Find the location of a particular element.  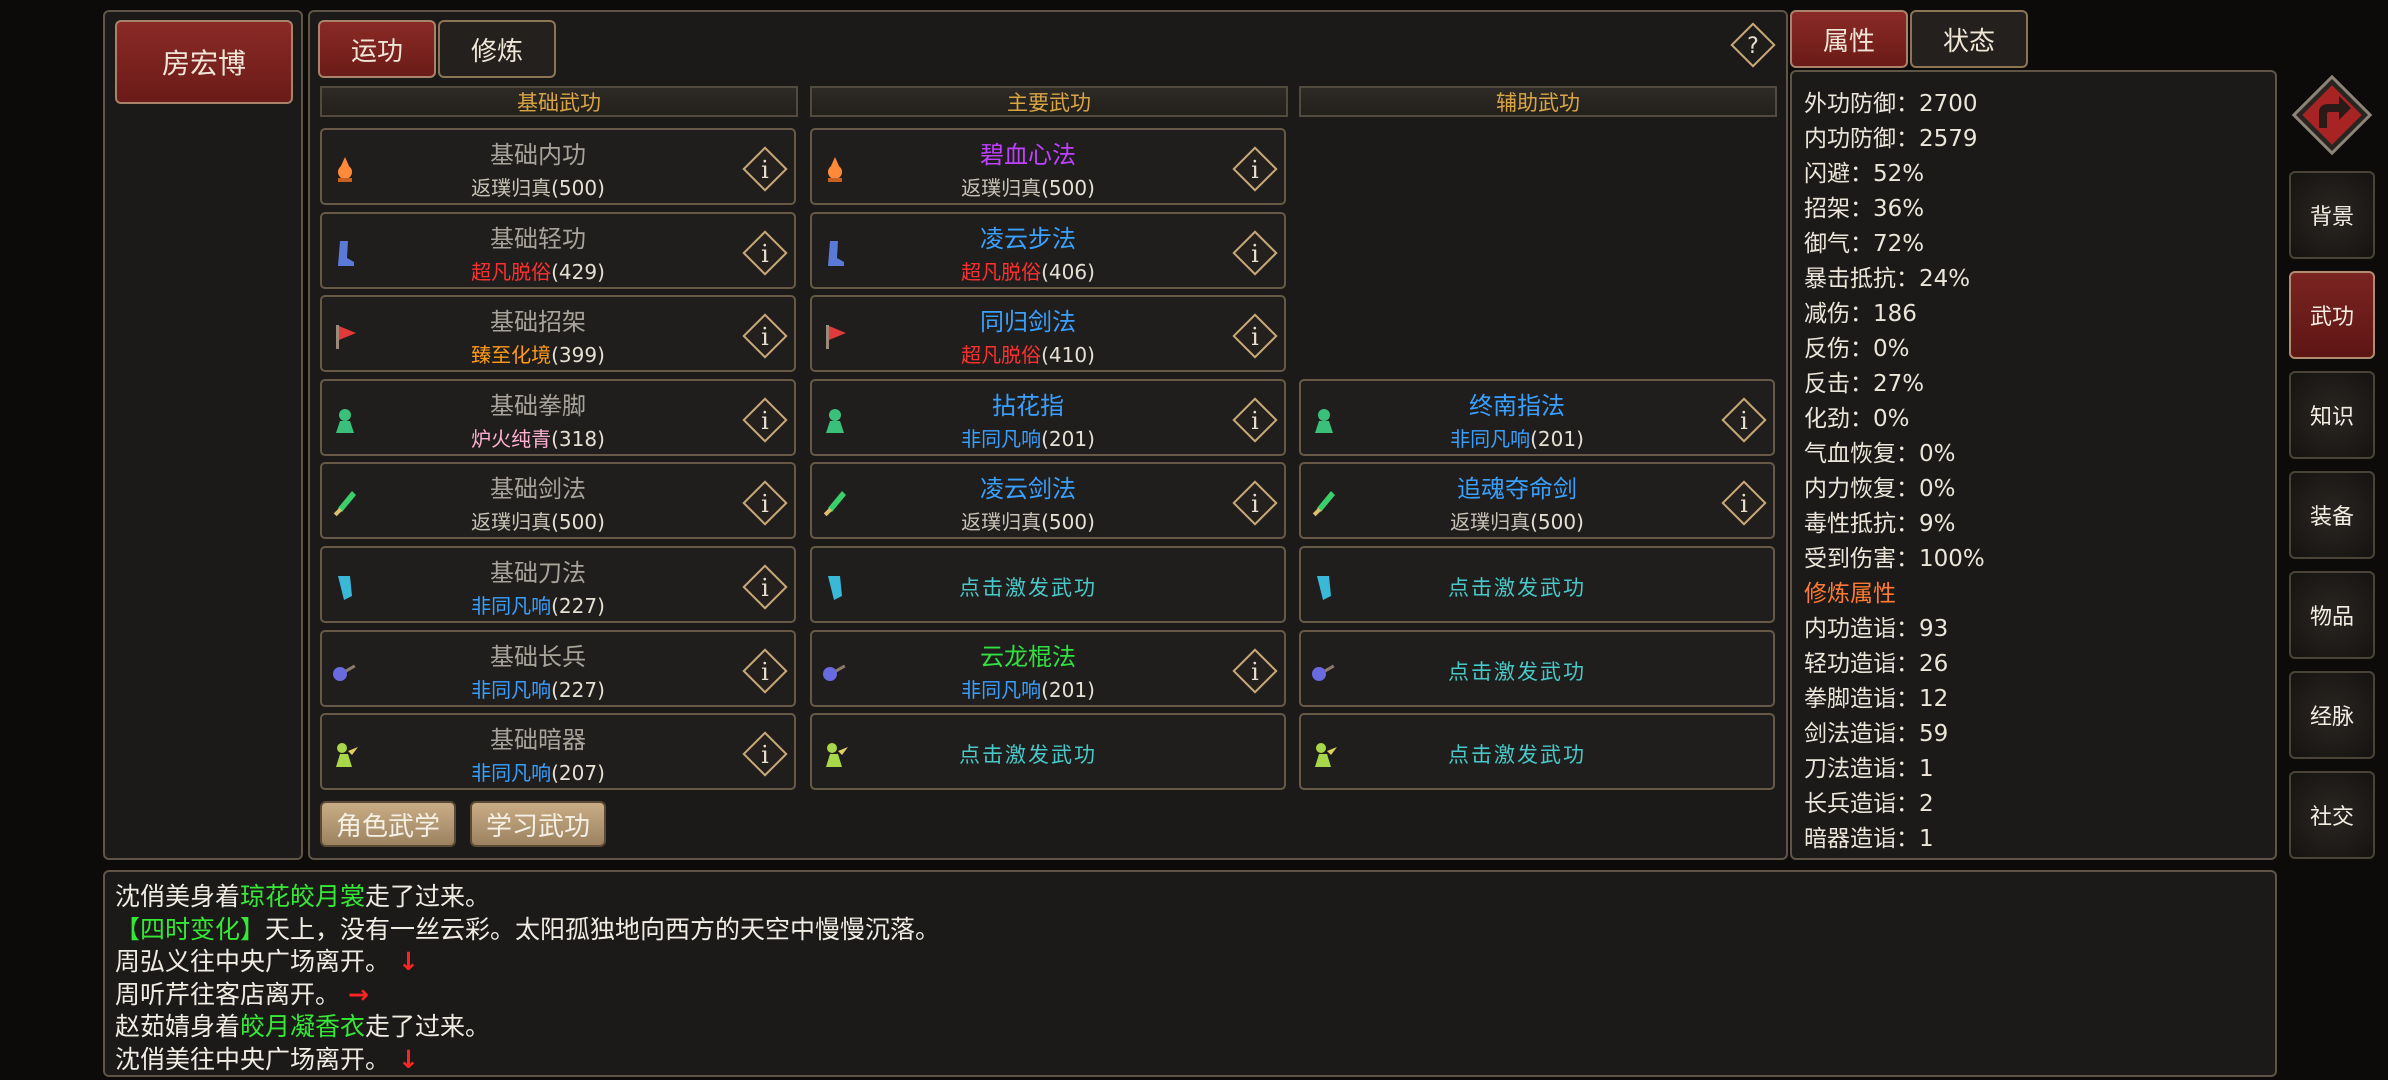

stat-line: 拳脚造诣：12 is located at coordinates (1876, 699).